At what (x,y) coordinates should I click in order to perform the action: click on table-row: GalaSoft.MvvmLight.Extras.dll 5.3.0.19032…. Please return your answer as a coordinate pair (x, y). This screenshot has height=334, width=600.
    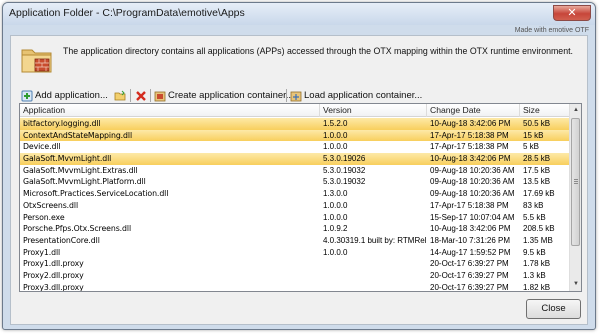
    Looking at the image, I should click on (295, 171).